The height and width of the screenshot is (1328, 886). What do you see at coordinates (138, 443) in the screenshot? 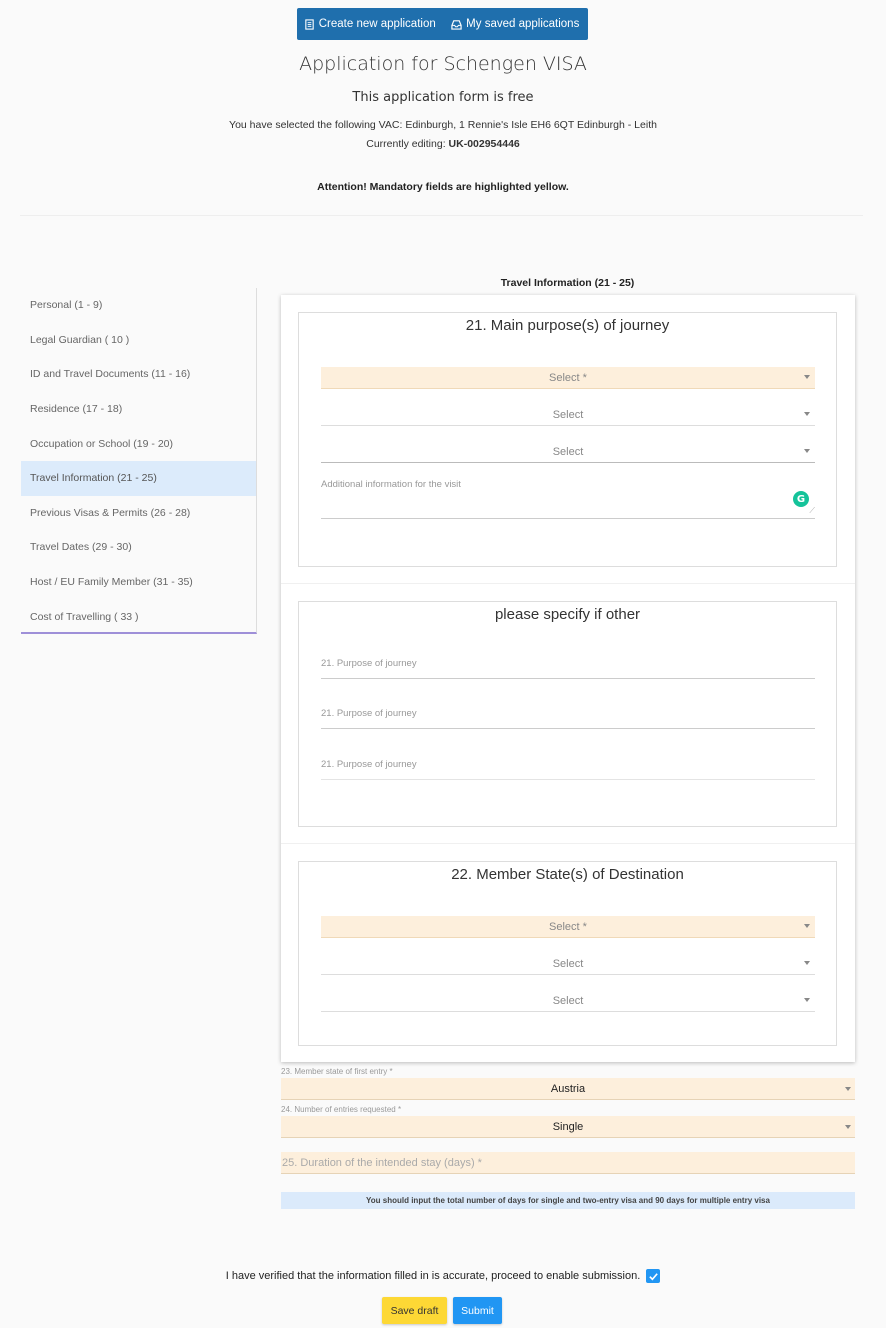
I see `sidebar-item-occupation: Occupation or School (19 - 20)` at bounding box center [138, 443].